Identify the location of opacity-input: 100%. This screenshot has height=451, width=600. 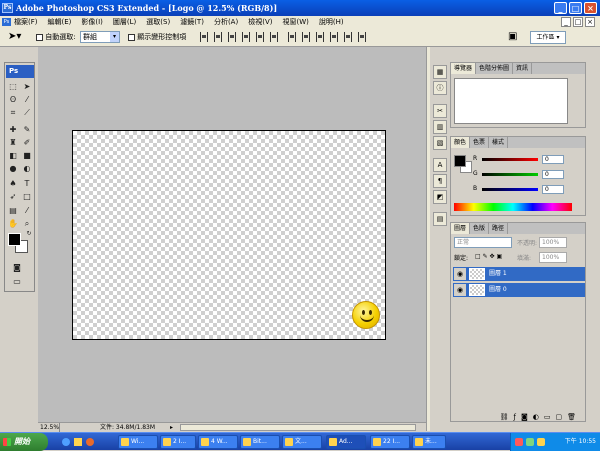
(553, 242).